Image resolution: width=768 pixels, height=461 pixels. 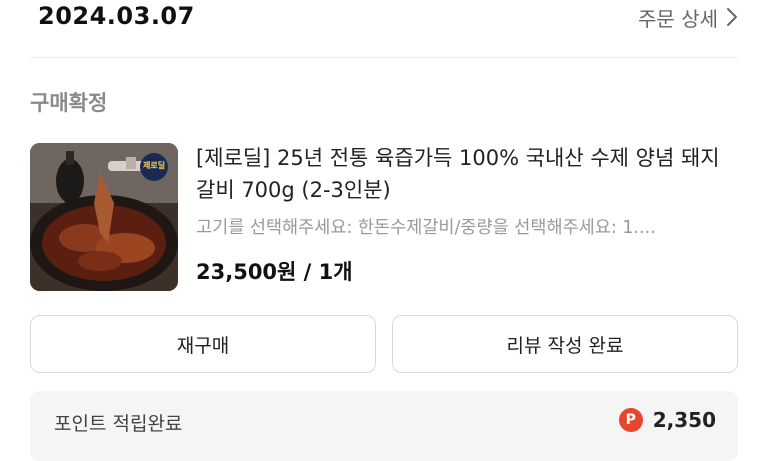 What do you see at coordinates (684, 420) in the screenshot?
I see `points-value: 2,350` at bounding box center [684, 420].